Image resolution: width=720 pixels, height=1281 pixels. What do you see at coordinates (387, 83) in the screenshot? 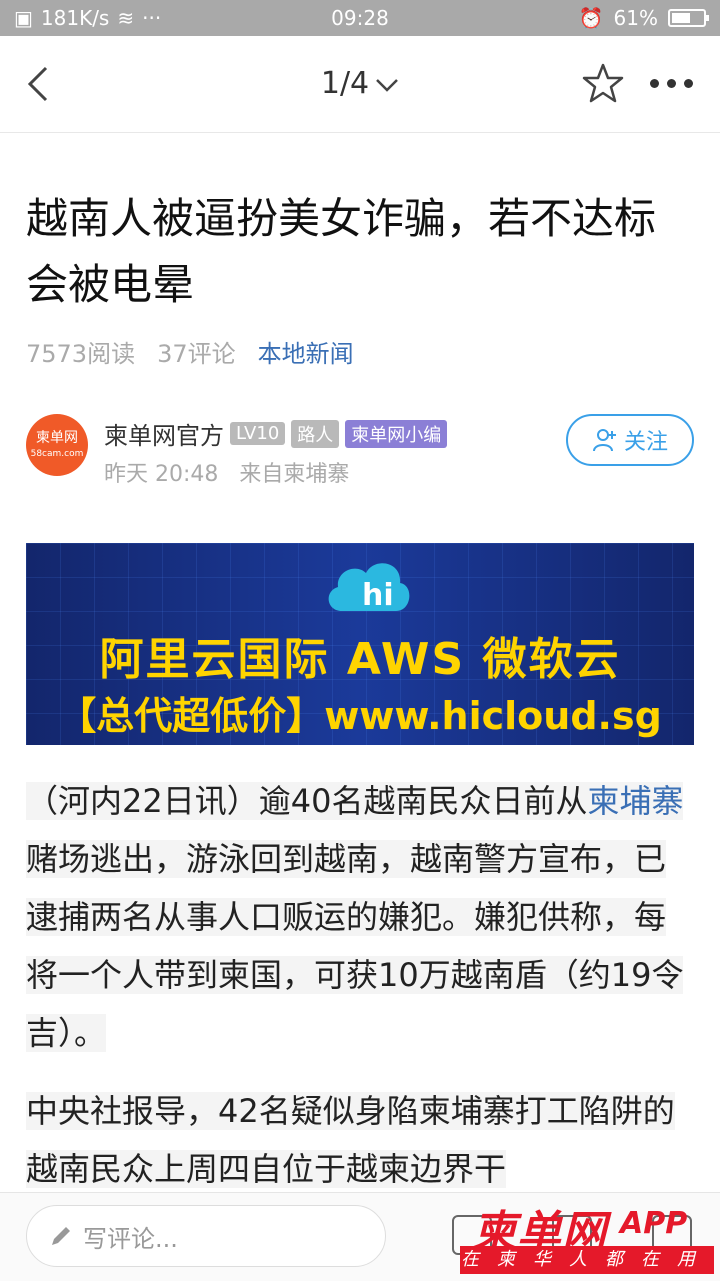
I see `chevron-down-icon` at bounding box center [387, 83].